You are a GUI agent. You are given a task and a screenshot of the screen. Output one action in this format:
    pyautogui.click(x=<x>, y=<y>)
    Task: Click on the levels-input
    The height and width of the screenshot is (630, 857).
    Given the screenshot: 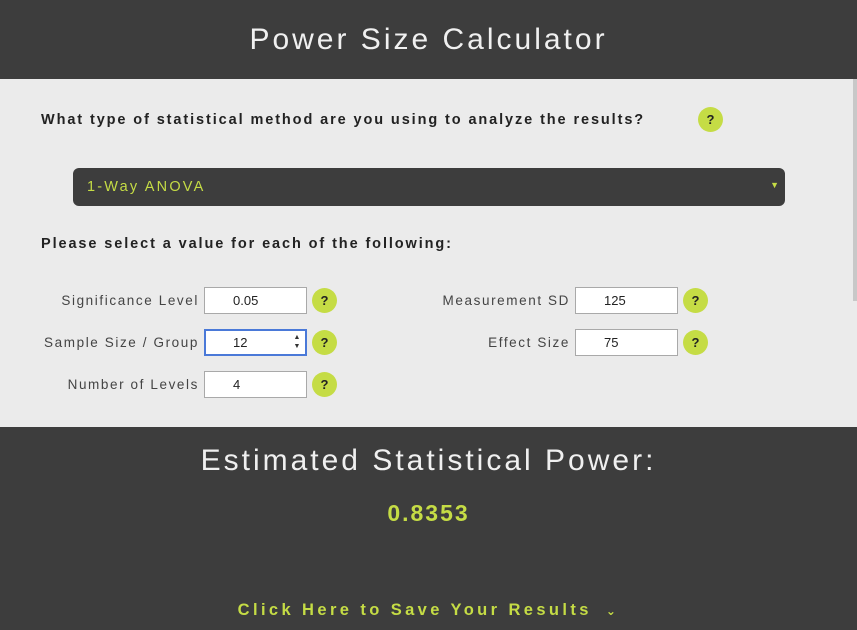 What is the action you would take?
    pyautogui.click(x=255, y=384)
    